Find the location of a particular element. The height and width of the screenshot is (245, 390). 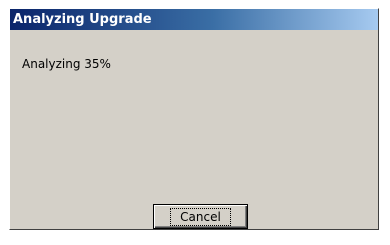

progress-status-text: Analyzing 35% is located at coordinates (66, 64).